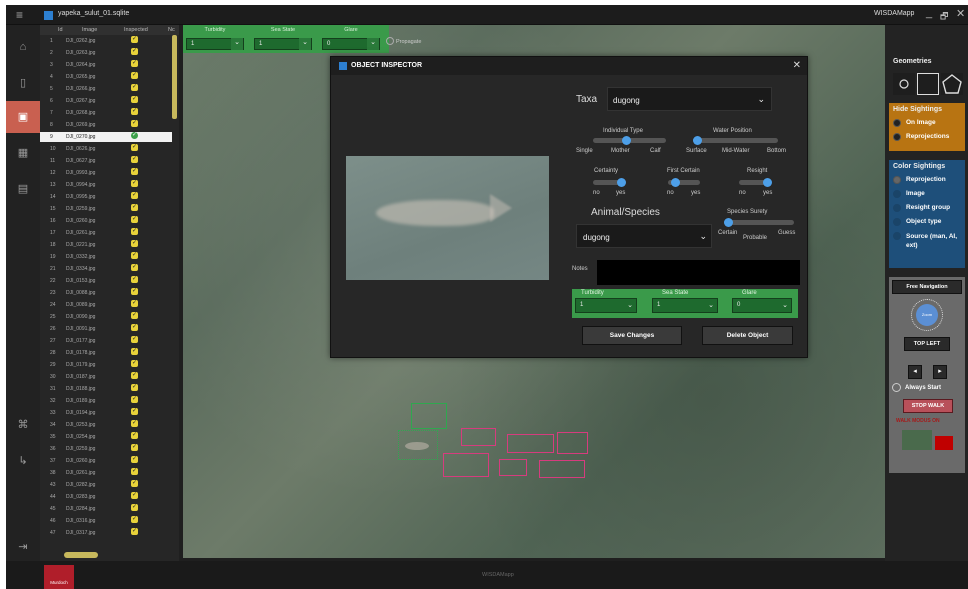 Image resolution: width=968 pixels, height=589 pixels. I want to click on always-start-toggle: Always Start, so click(916, 387).